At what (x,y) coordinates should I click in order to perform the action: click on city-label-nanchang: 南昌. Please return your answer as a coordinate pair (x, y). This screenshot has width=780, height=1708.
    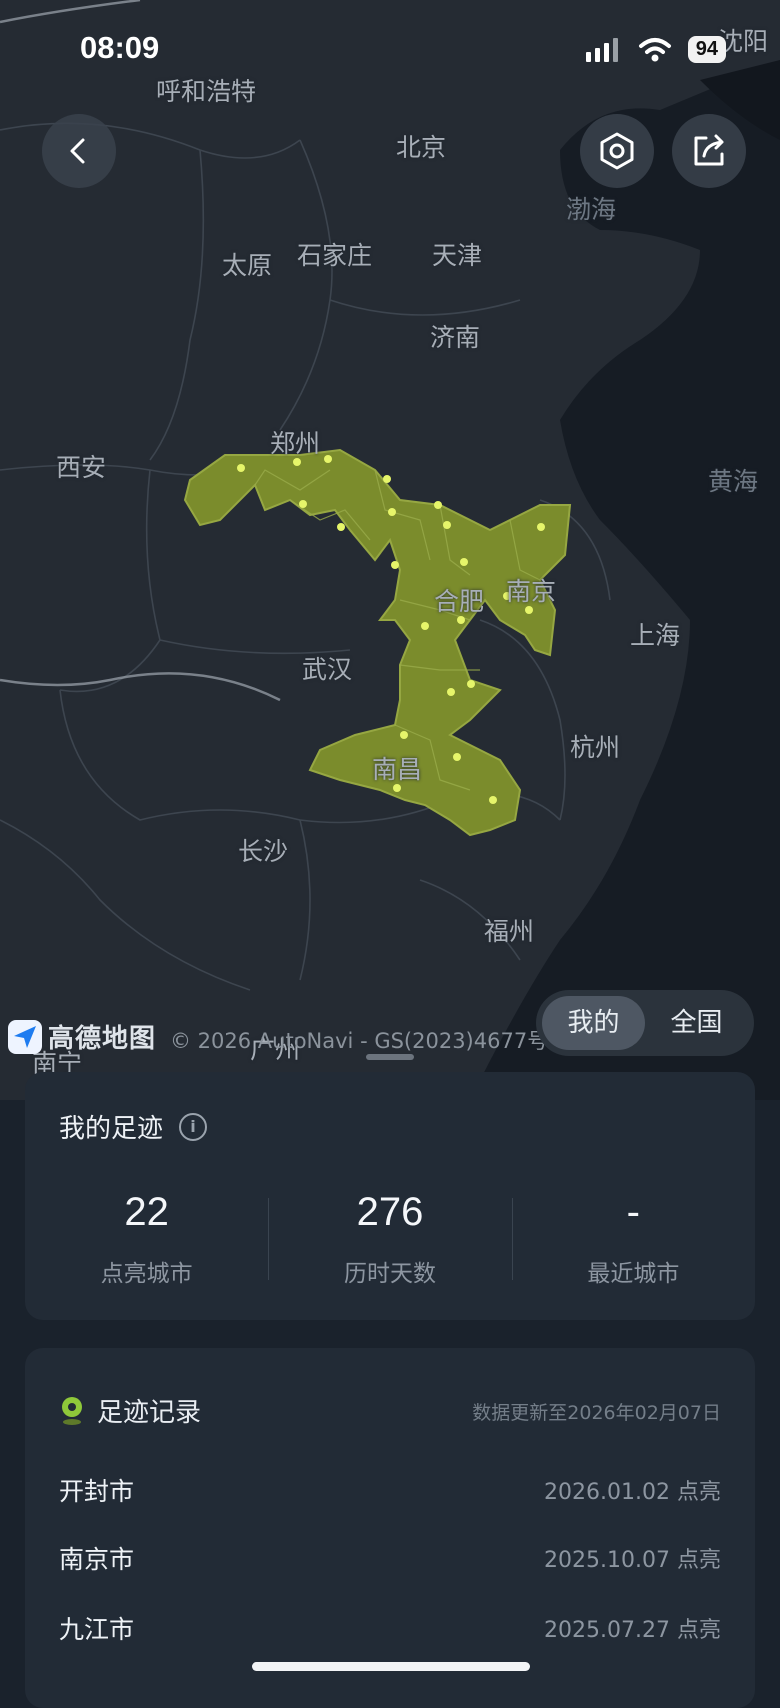
    Looking at the image, I should click on (397, 769).